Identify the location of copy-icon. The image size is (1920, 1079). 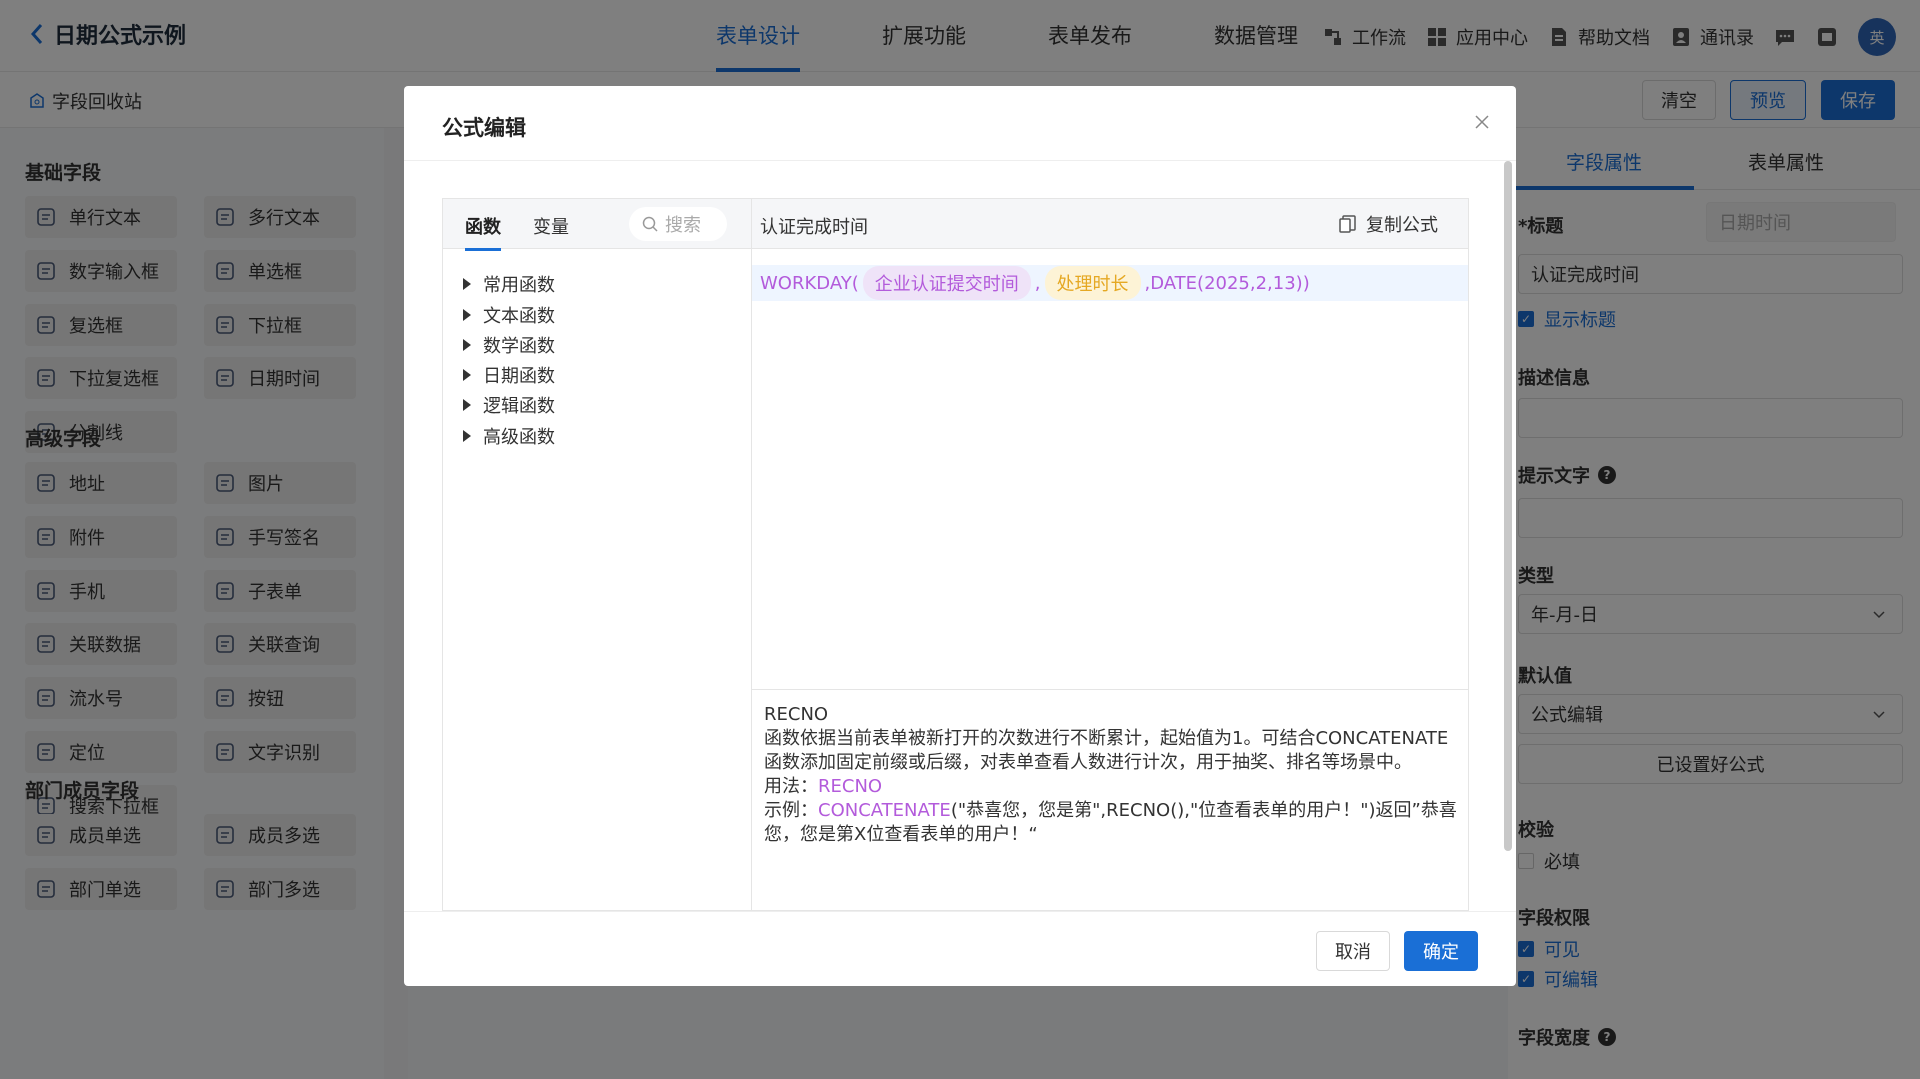
(1347, 224).